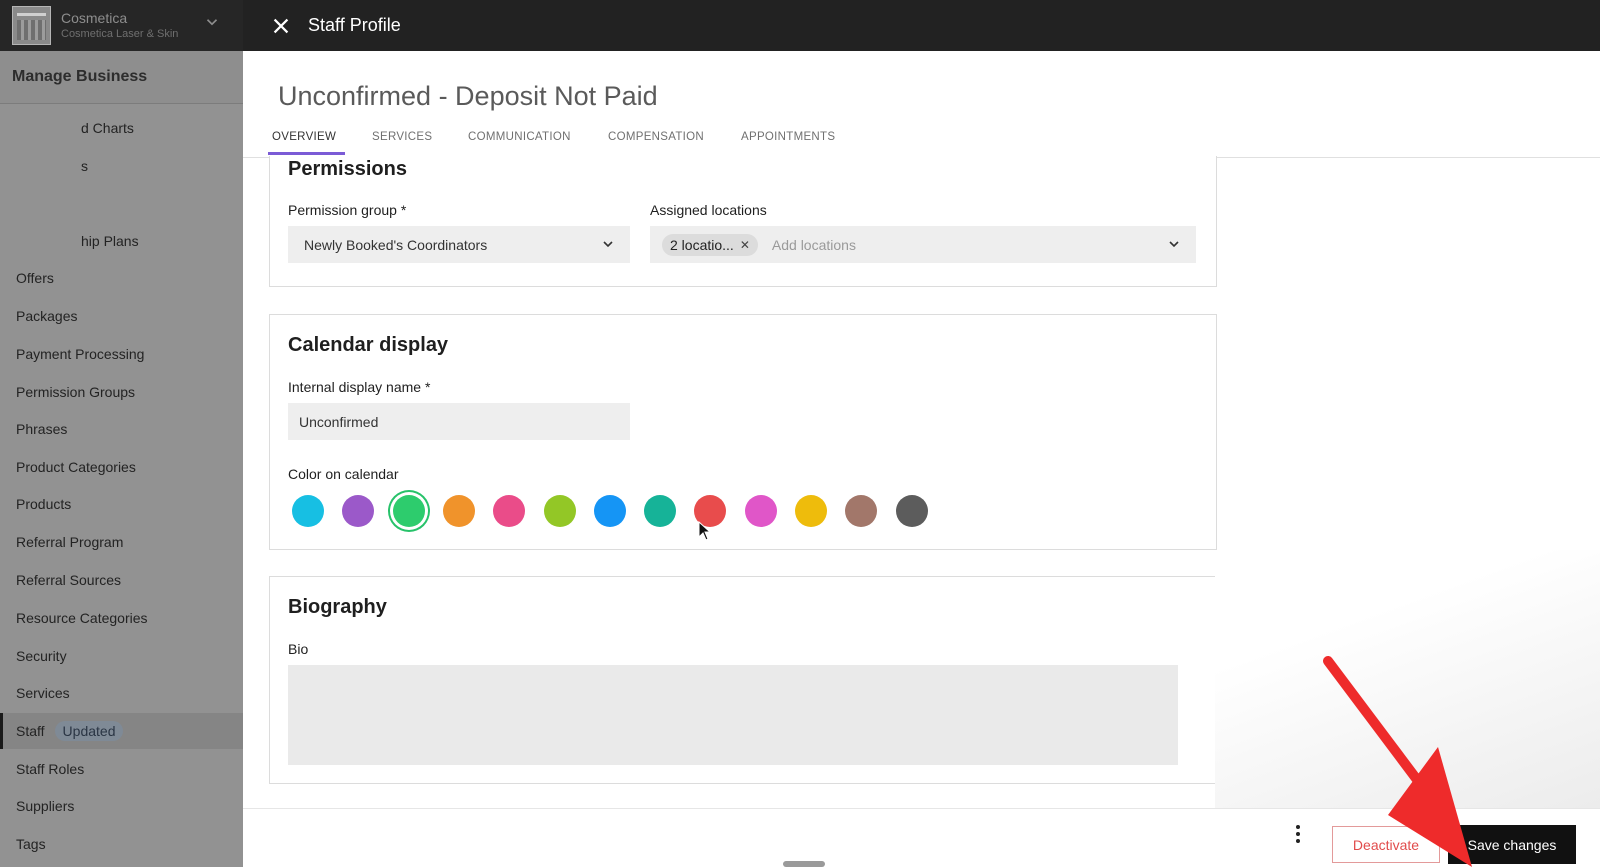 Image resolution: width=1600 pixels, height=867 pixels. Describe the element at coordinates (121, 278) in the screenshot. I see `sidebar-item: Offers` at that location.